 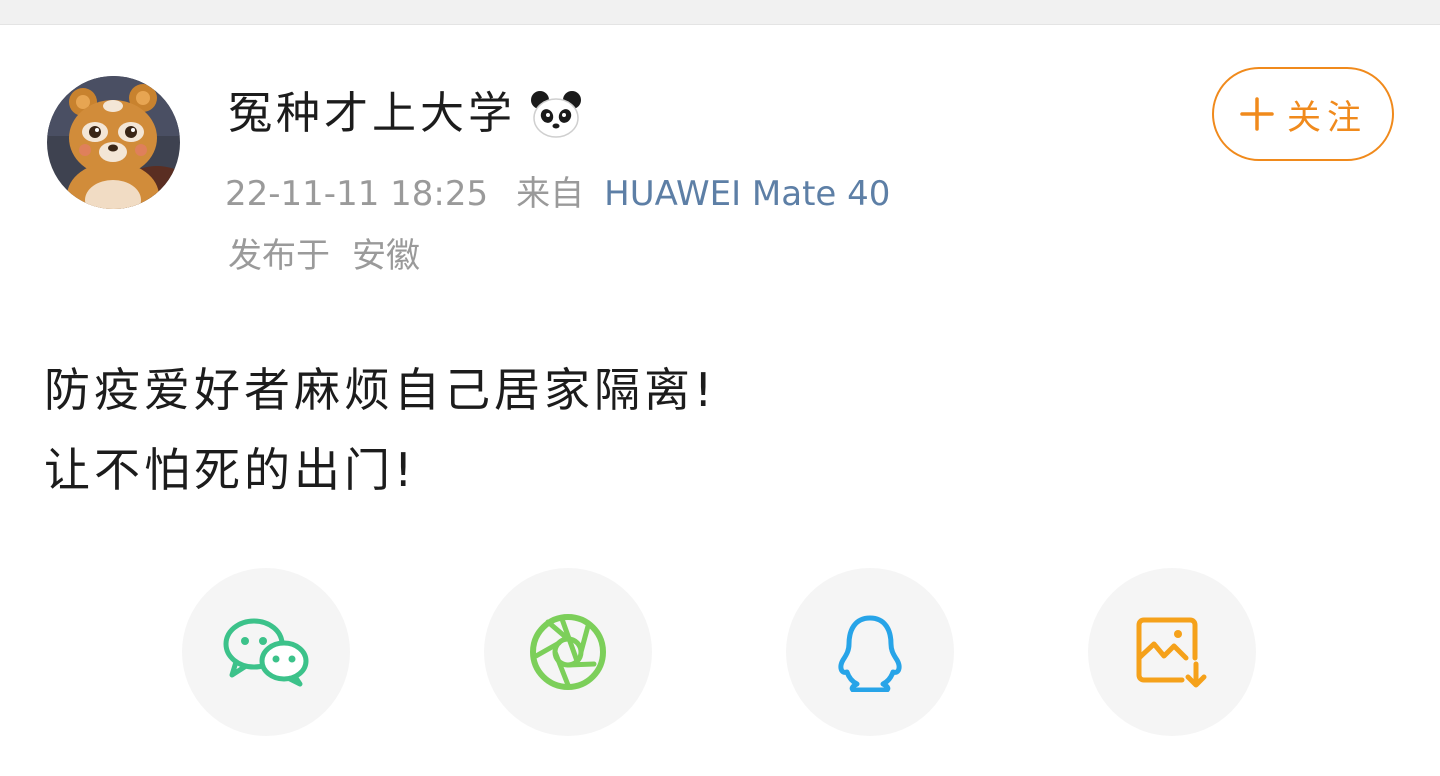 I want to click on plus-icon, so click(x=1257, y=114).